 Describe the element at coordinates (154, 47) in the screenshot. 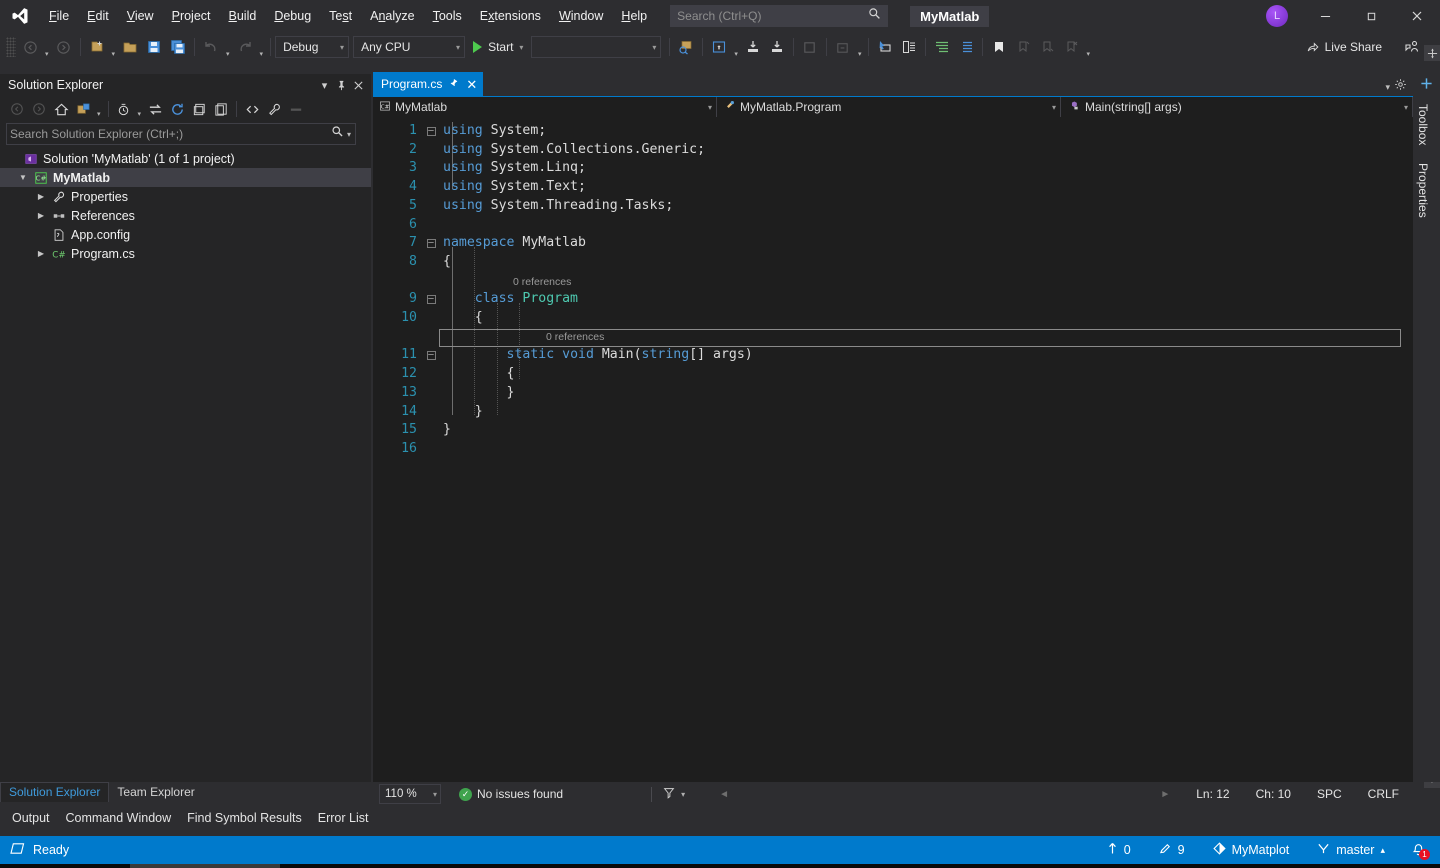

I see `save-icon` at that location.